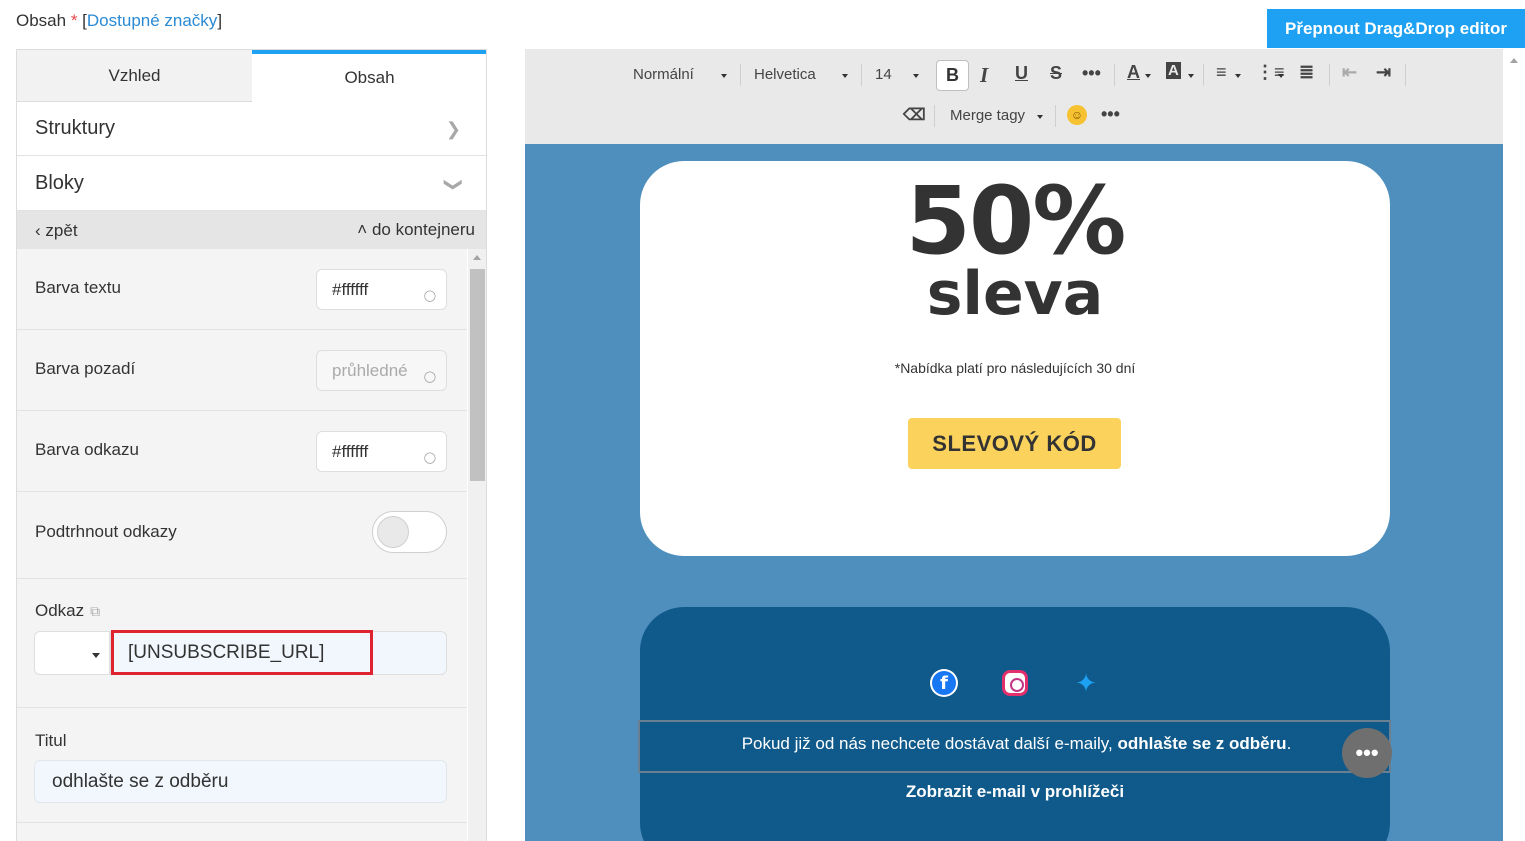 This screenshot has width=1525, height=841. What do you see at coordinates (251, 129) in the screenshot?
I see `section-structures: Struktury ❯` at bounding box center [251, 129].